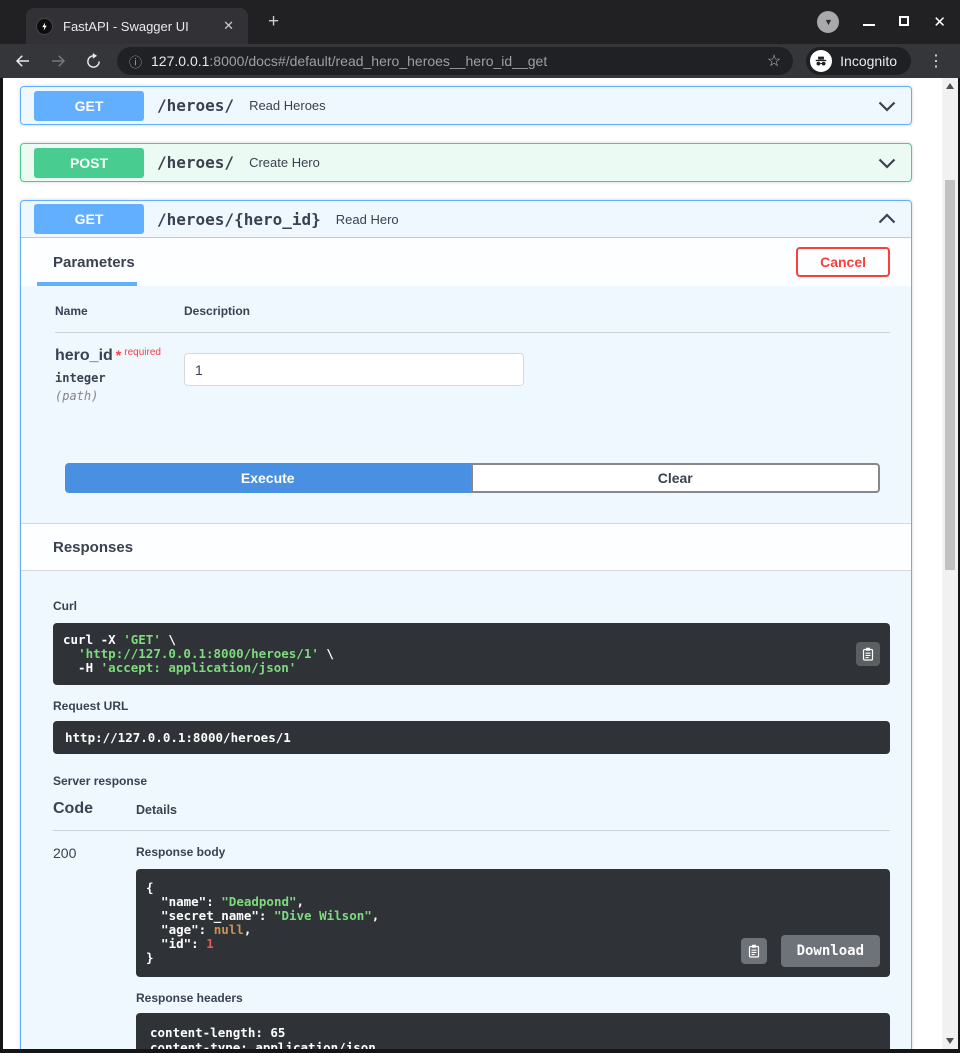 The image size is (960, 1053). Describe the element at coordinates (189, 998) in the screenshot. I see `response-headers-label: Response headers` at that location.